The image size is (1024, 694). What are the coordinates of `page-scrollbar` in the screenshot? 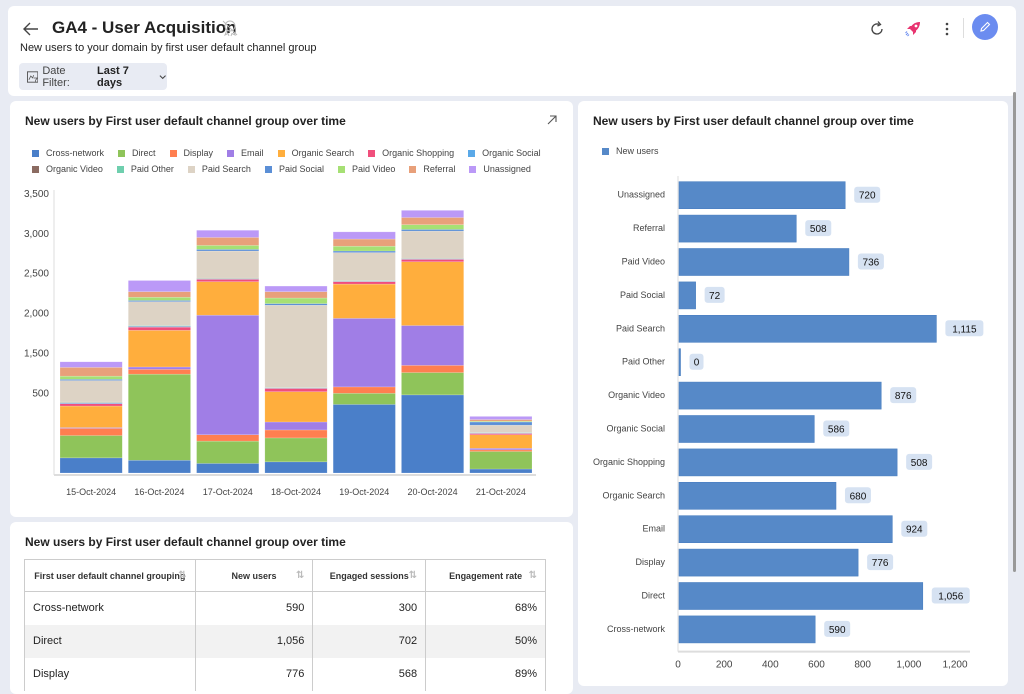 It's located at (1014, 332).